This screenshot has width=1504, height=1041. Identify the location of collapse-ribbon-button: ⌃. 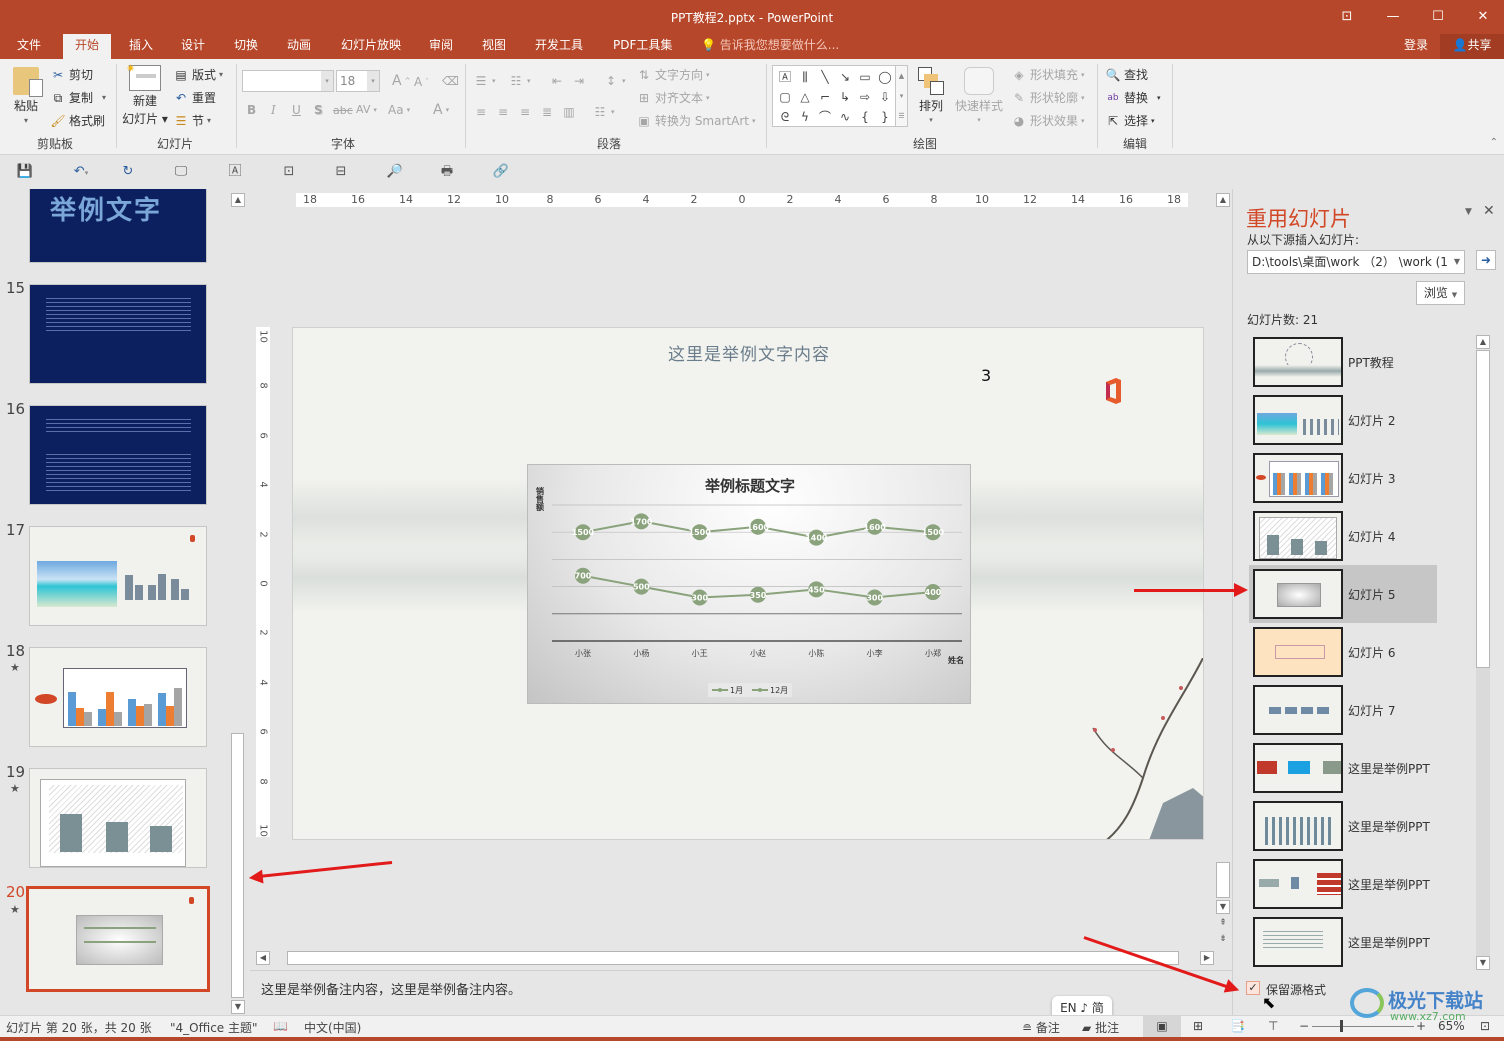
(1494, 142).